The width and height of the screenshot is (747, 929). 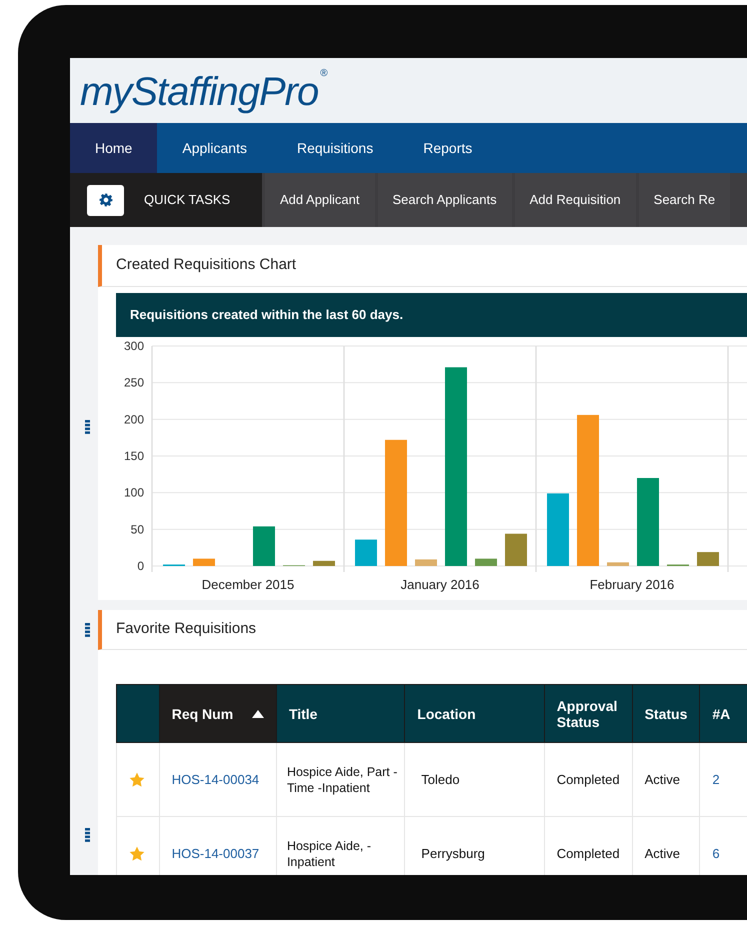 I want to click on x-axis-label: January 2016, so click(x=440, y=584).